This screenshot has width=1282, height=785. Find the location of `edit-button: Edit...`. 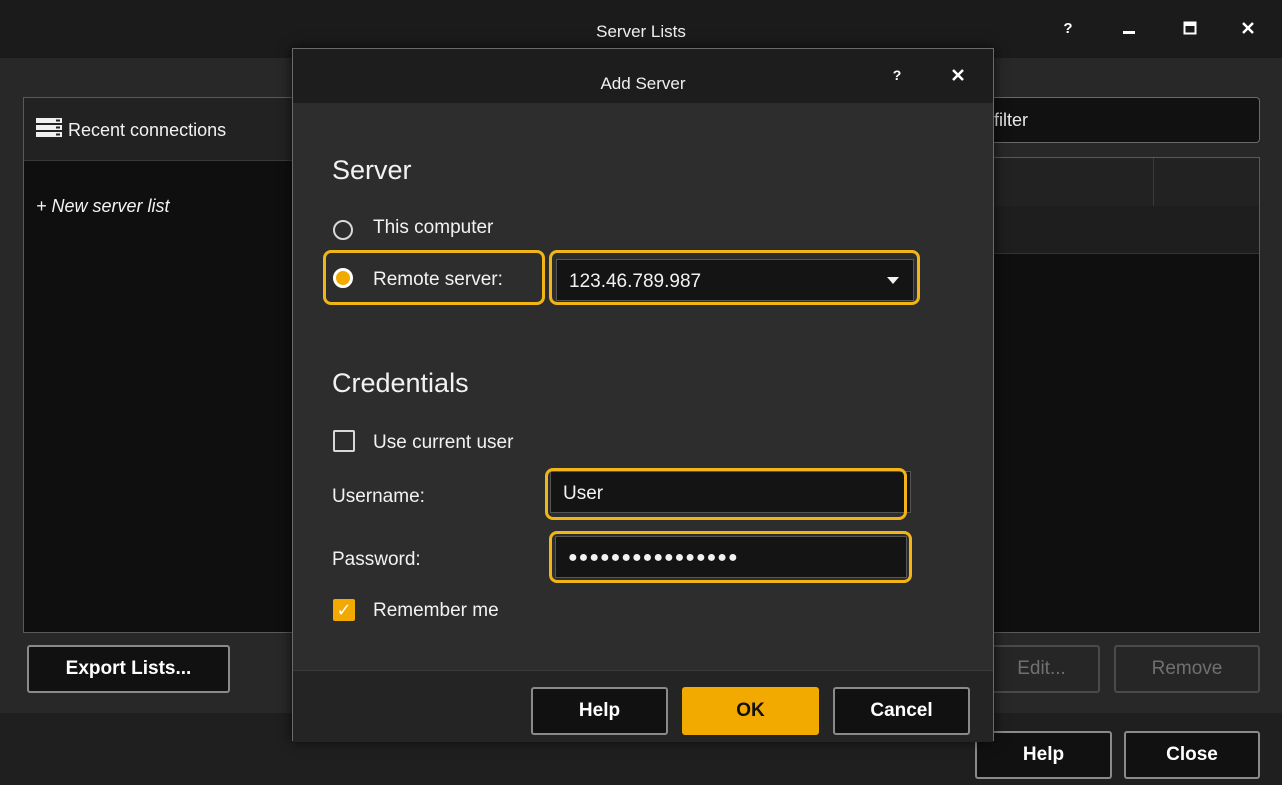

edit-button: Edit... is located at coordinates (1042, 669).